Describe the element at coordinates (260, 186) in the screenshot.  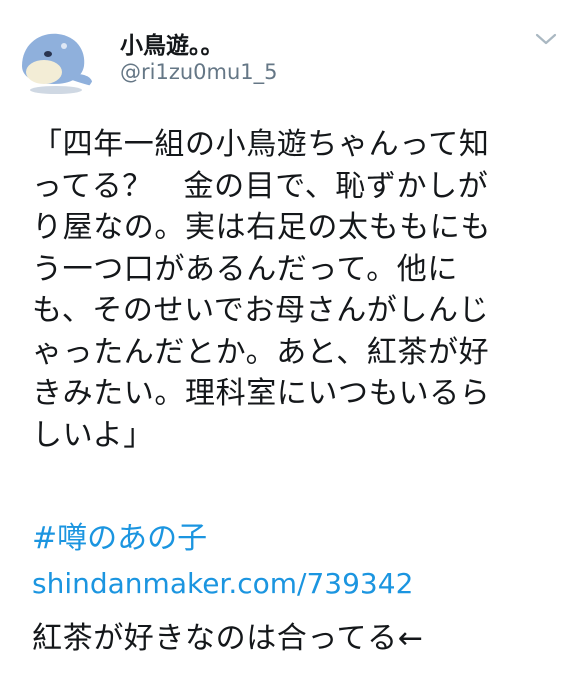
I see `tweet-text-line: ってる？ 金の目で、恥ずかしが` at that location.